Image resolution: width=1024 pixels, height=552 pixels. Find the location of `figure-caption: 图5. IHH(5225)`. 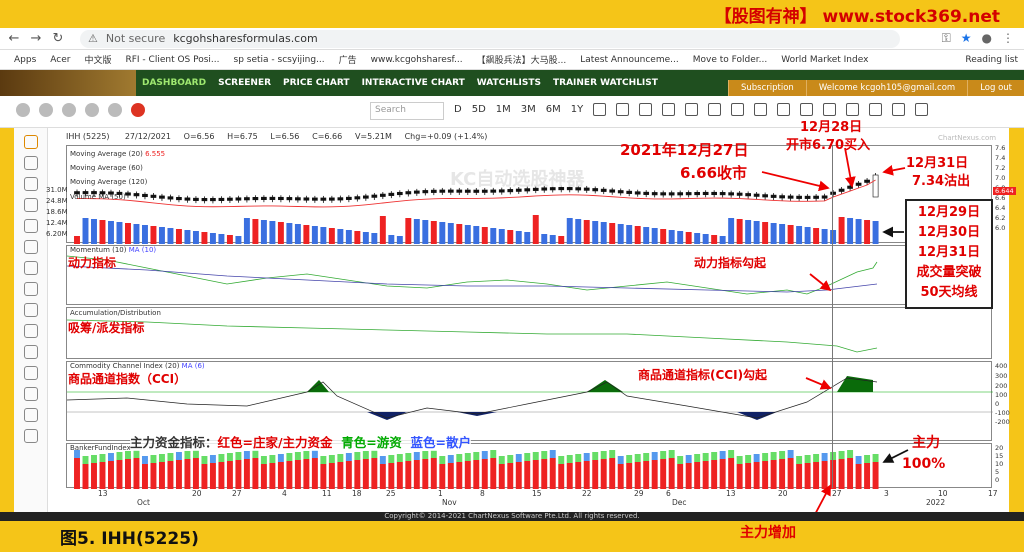

figure-caption: 图5. IHH(5225) is located at coordinates (129, 539).